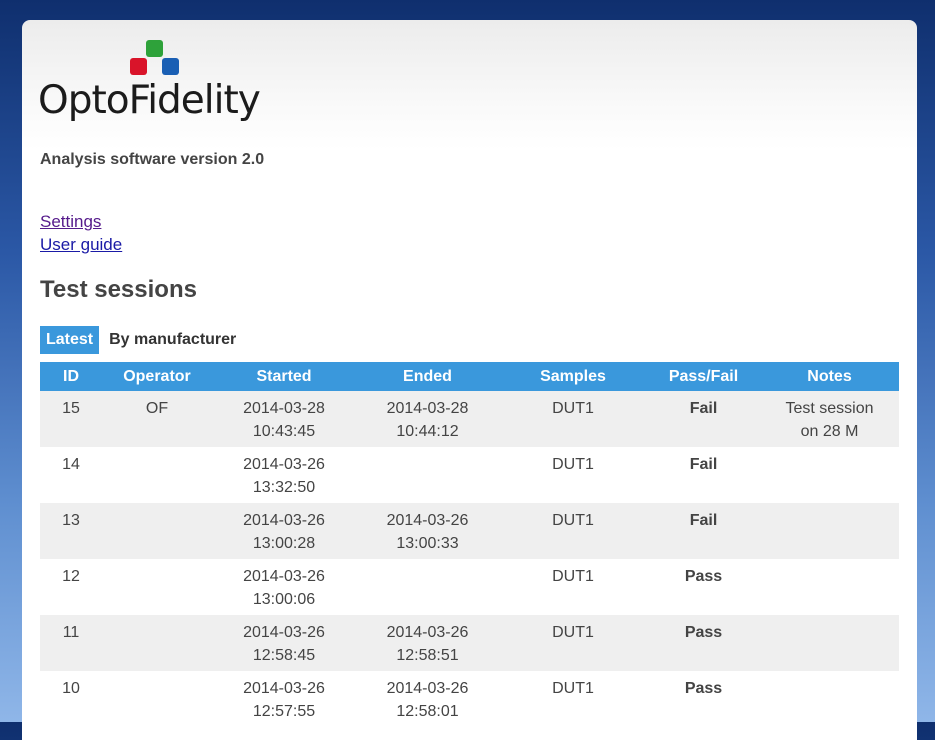 This screenshot has height=740, width=935. What do you see at coordinates (427, 699) in the screenshot?
I see `cell-ended: 2014-03-26 12:58:01` at bounding box center [427, 699].